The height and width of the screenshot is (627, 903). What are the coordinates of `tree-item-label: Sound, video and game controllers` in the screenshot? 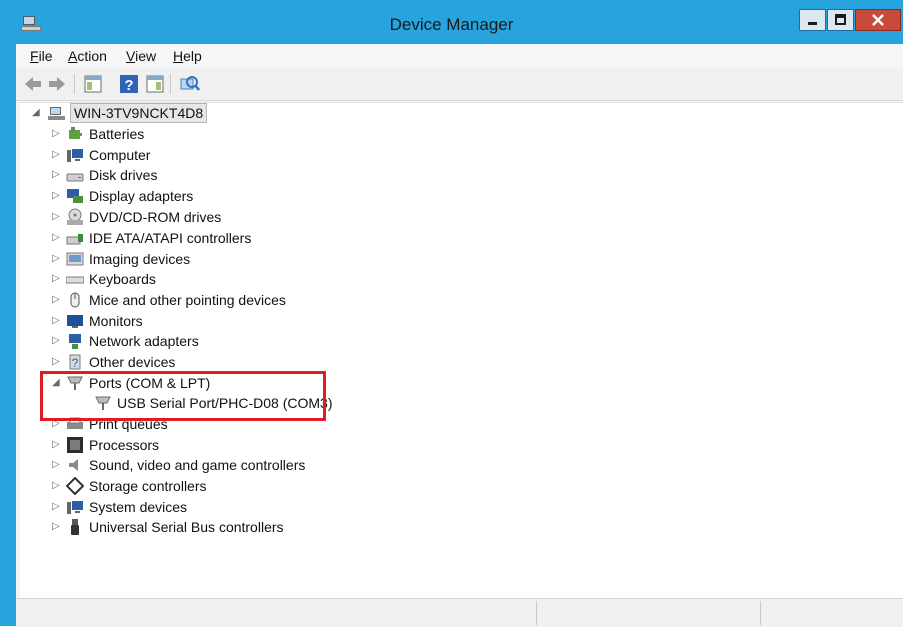 It's located at (197, 465).